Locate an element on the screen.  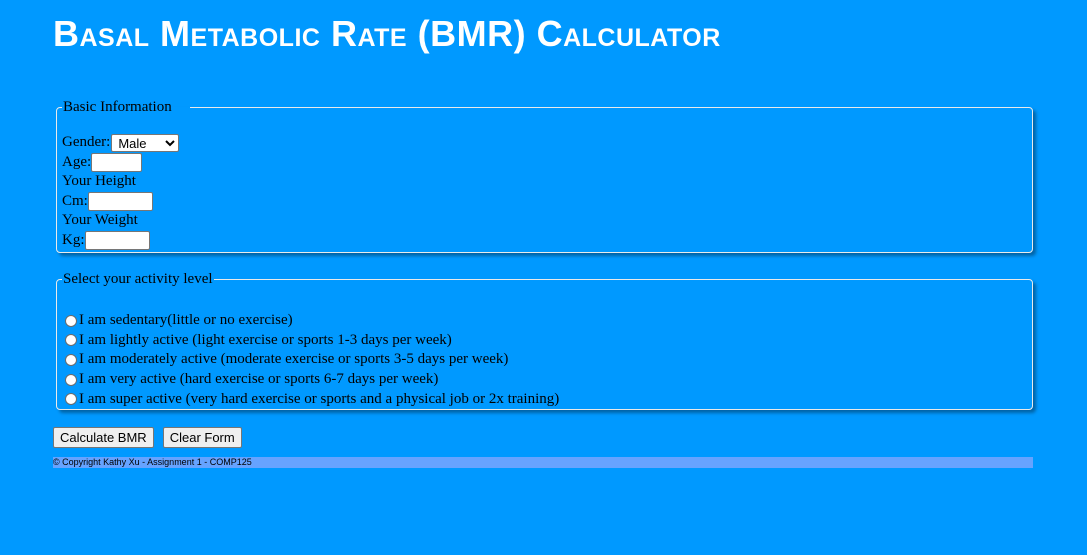
page-title: Basal Metabolic Rate (BMR) Calculator is located at coordinates (387, 33).